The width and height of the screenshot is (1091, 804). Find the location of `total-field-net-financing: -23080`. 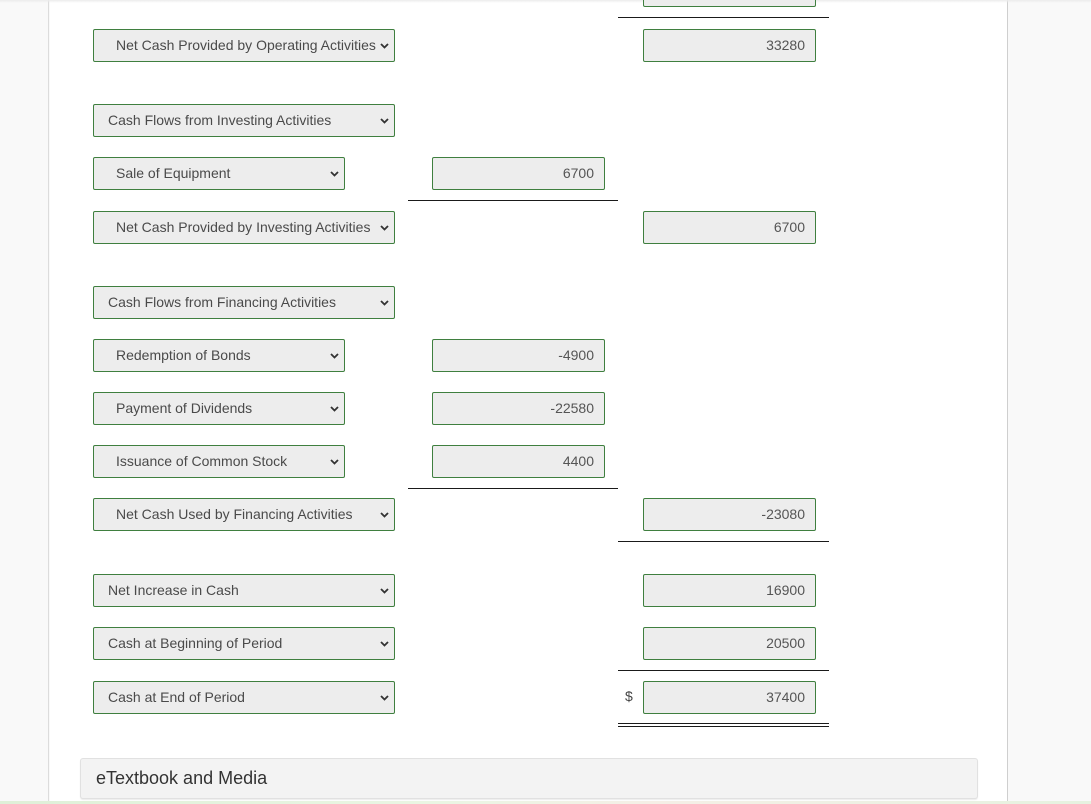

total-field-net-financing: -23080 is located at coordinates (729, 514).